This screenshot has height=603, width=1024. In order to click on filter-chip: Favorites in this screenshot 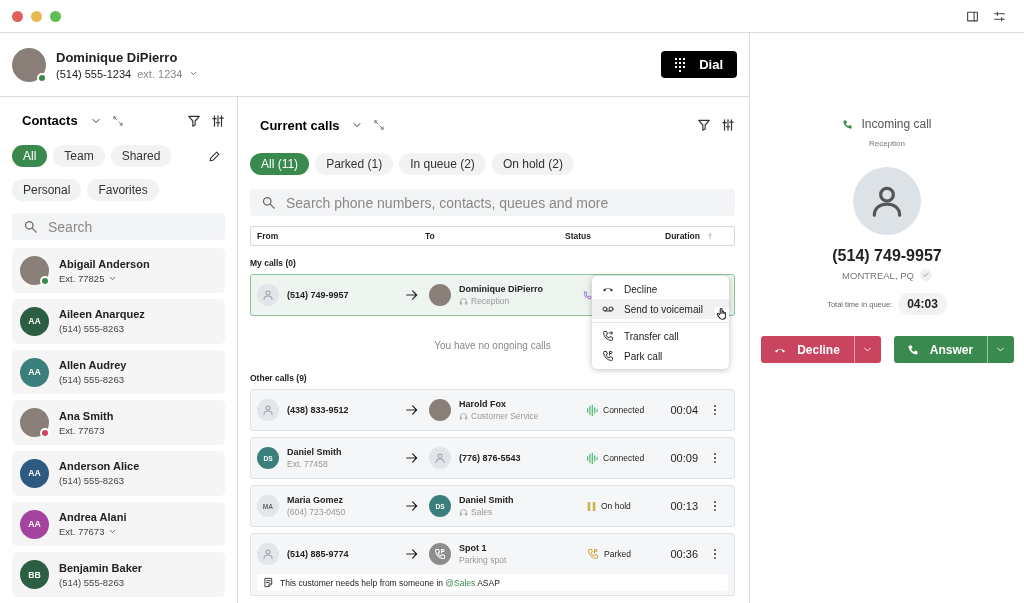, I will do `click(123, 189)`.